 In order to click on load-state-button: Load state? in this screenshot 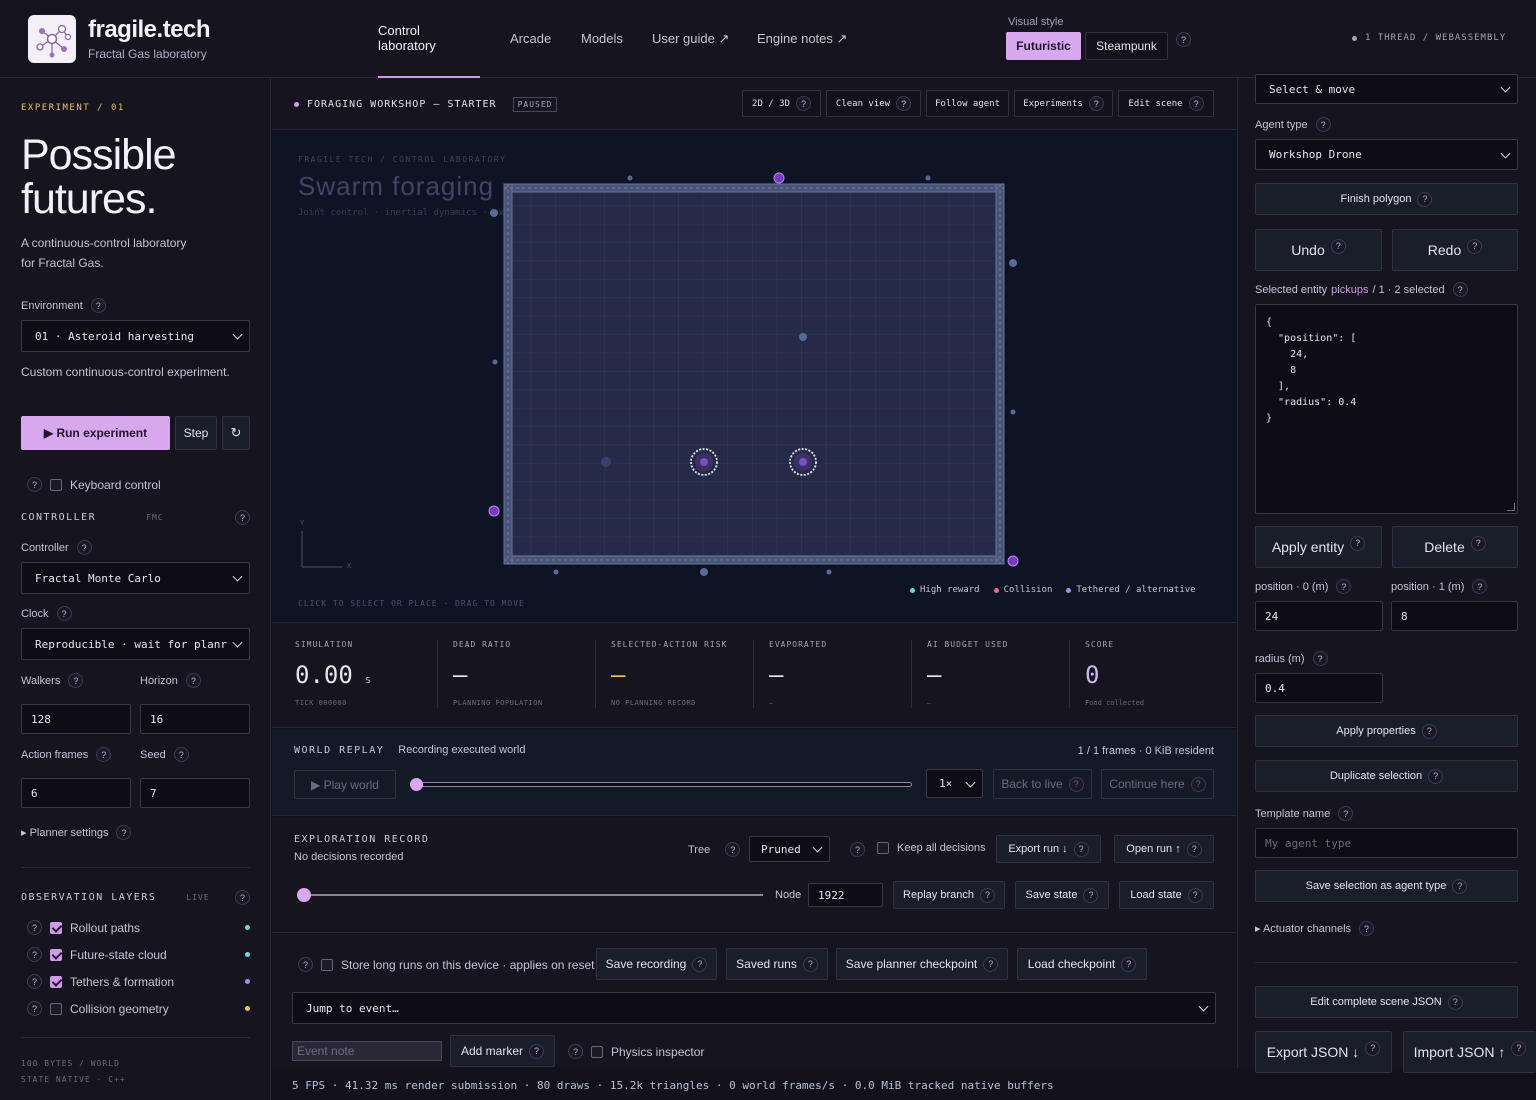, I will do `click(1166, 895)`.